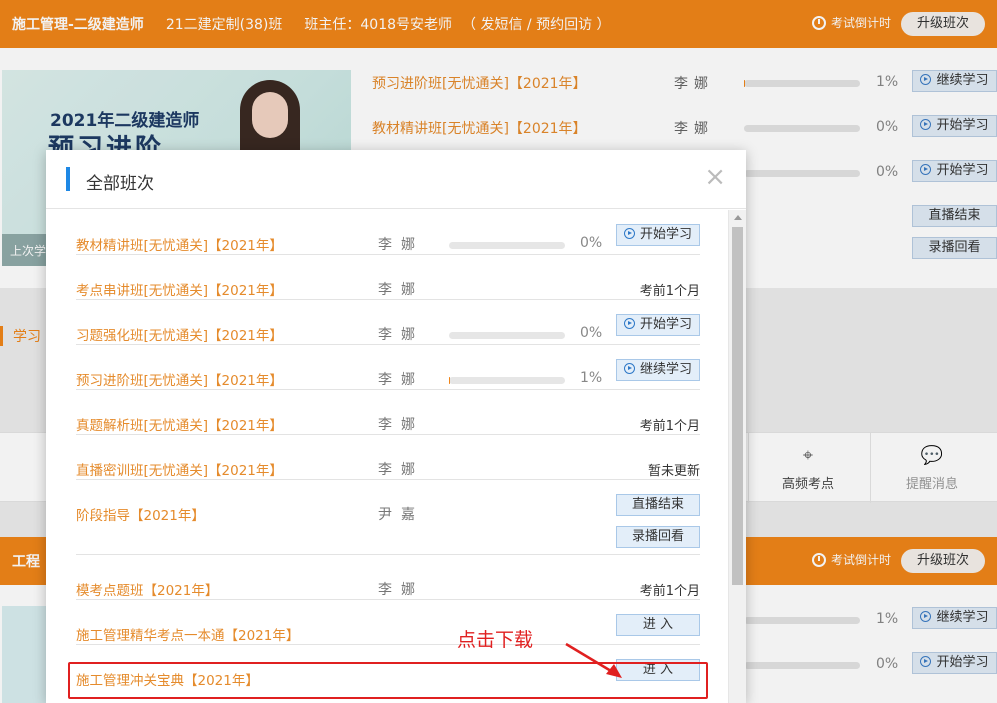  Describe the element at coordinates (673, 471) in the screenshot. I see `class-status: 暂未更新` at that location.